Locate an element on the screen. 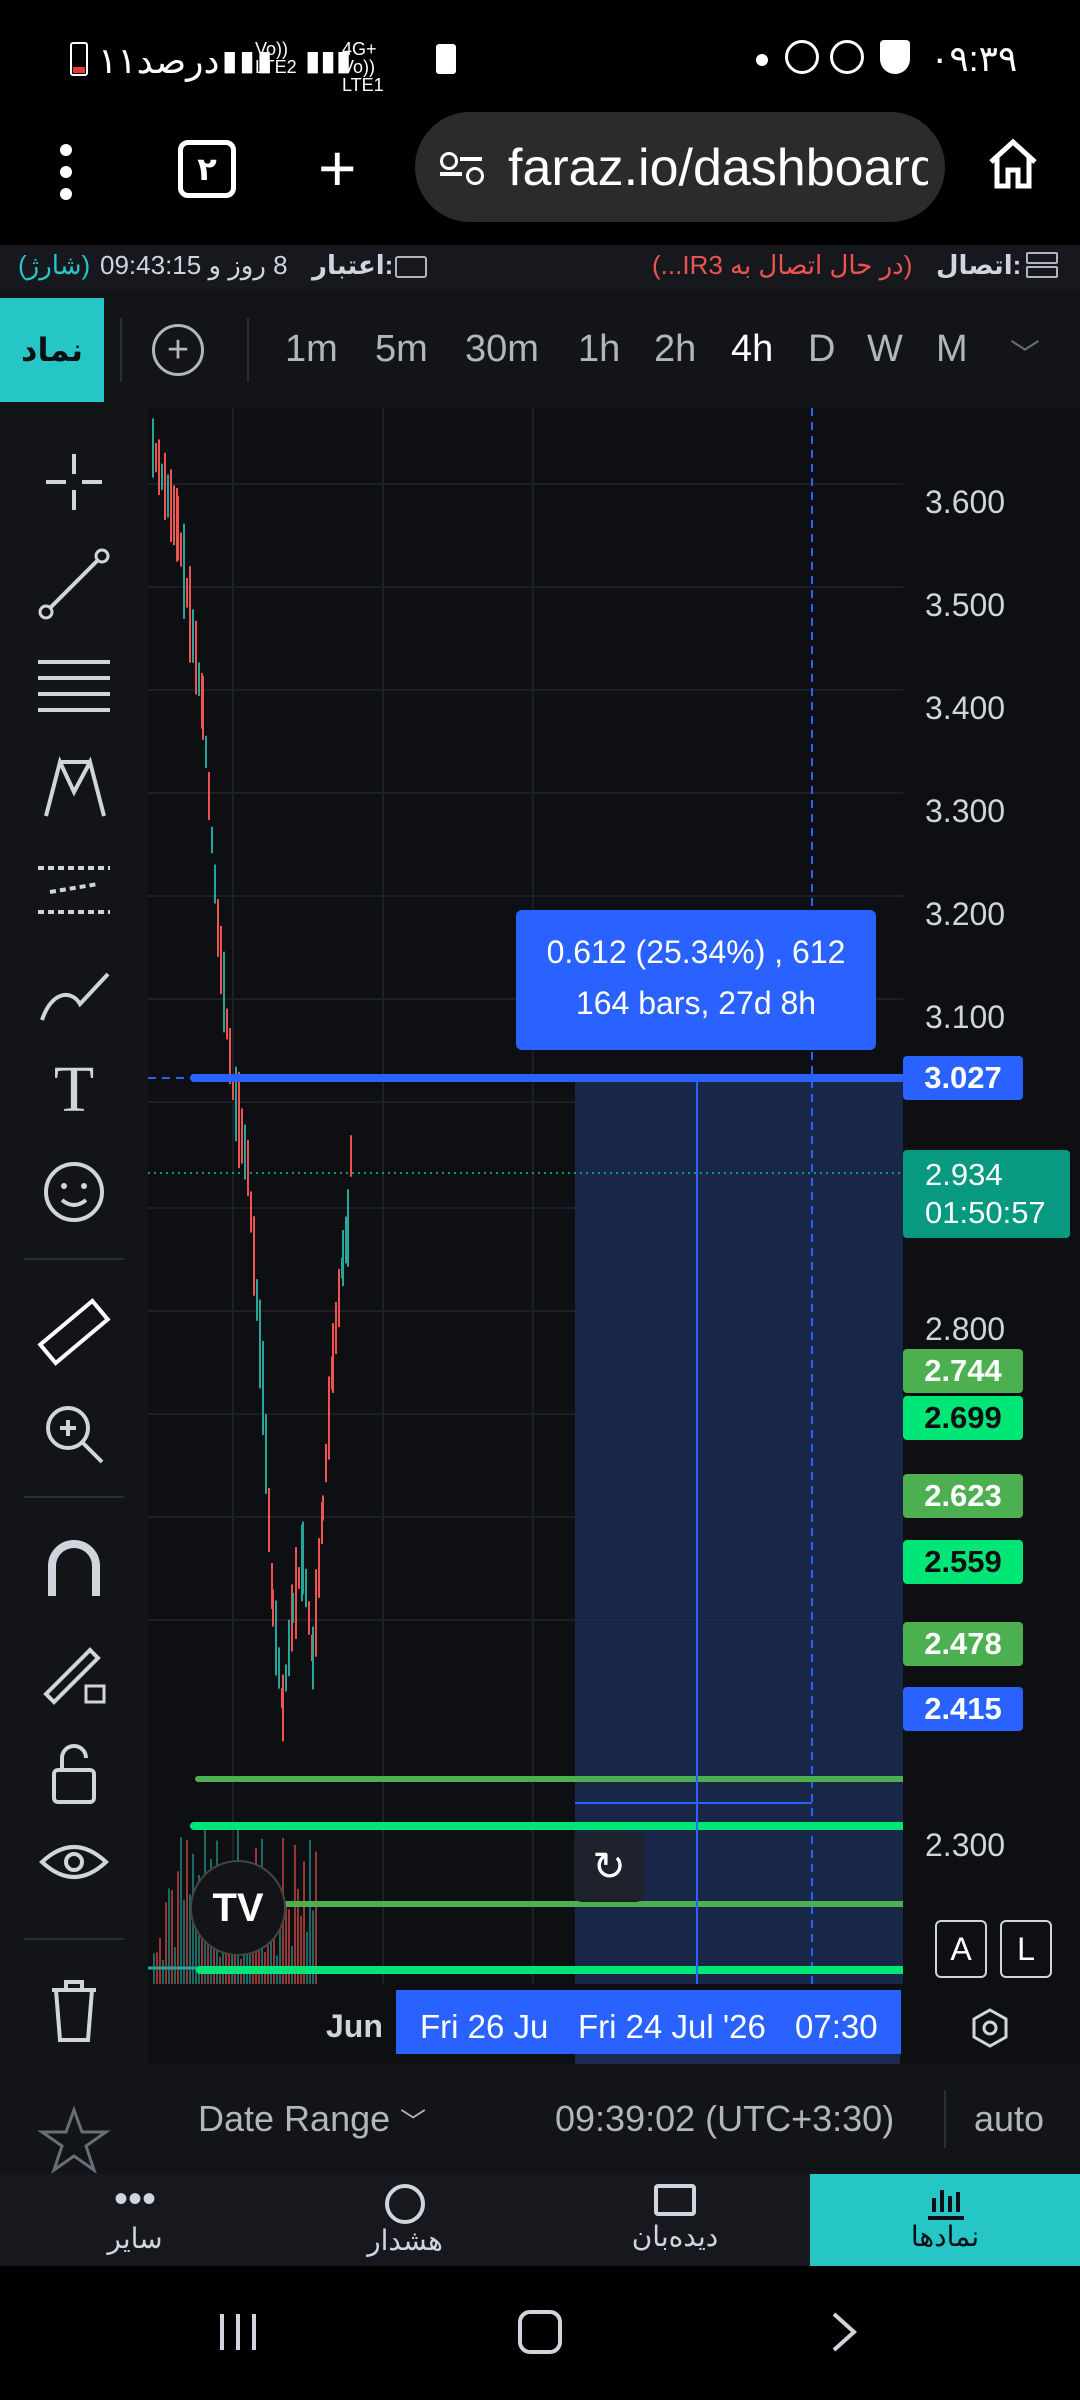 The width and height of the screenshot is (1080, 2400). nav-watchlist: دیده‌بان is located at coordinates (675, 2220).